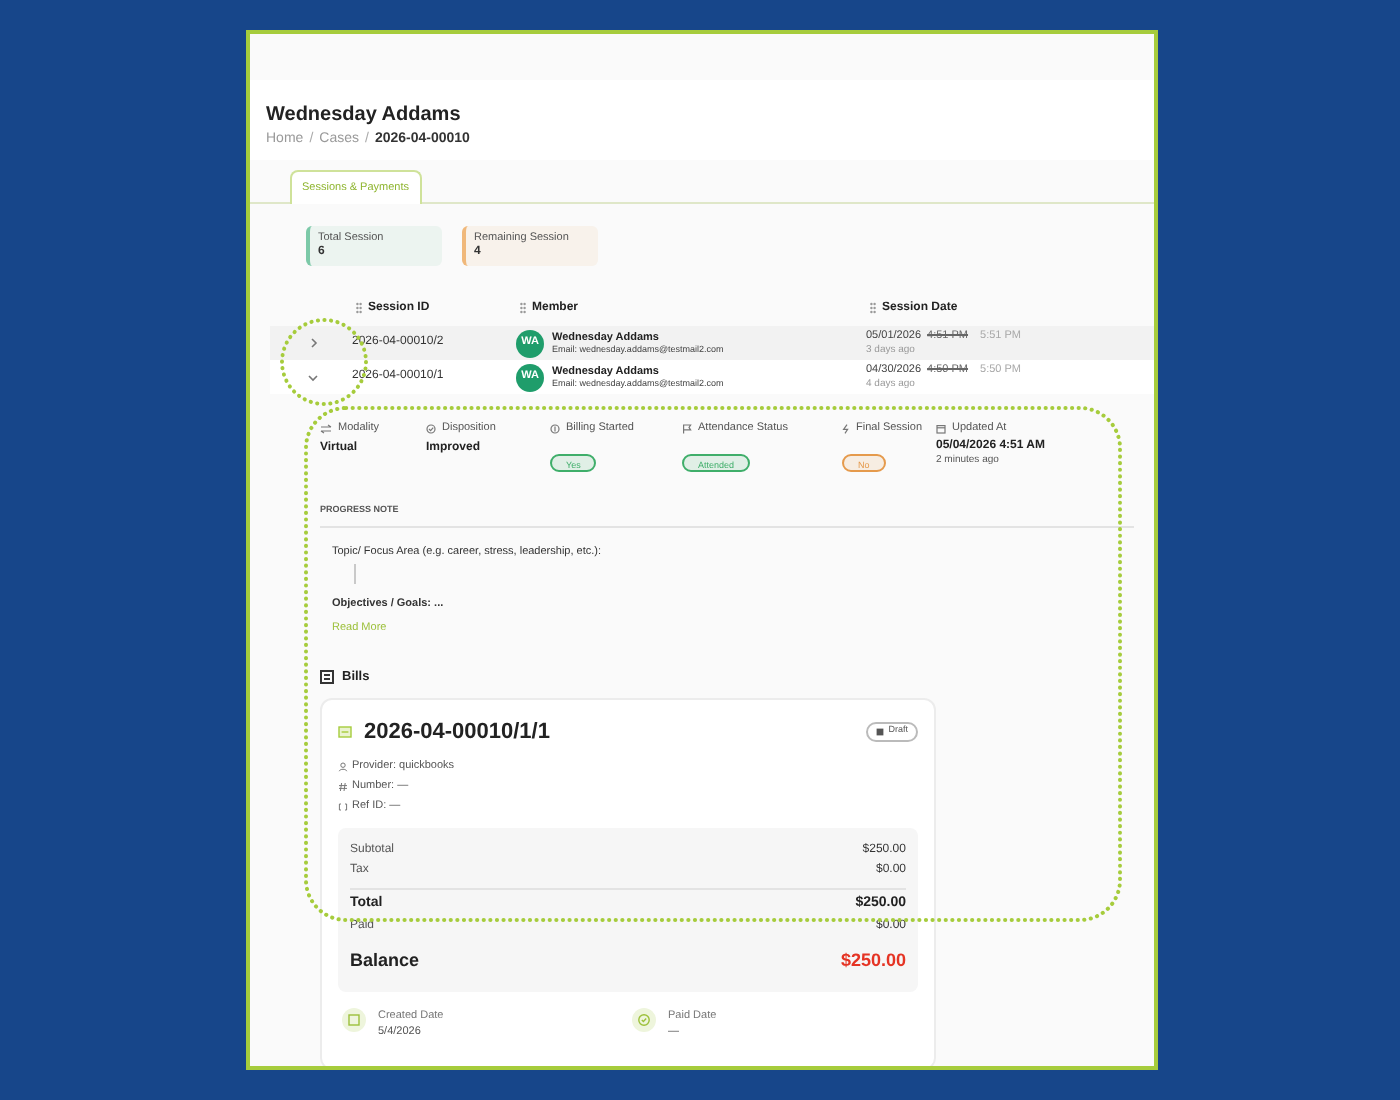 The width and height of the screenshot is (1400, 1100). I want to click on hash-icon, so click(343, 786).